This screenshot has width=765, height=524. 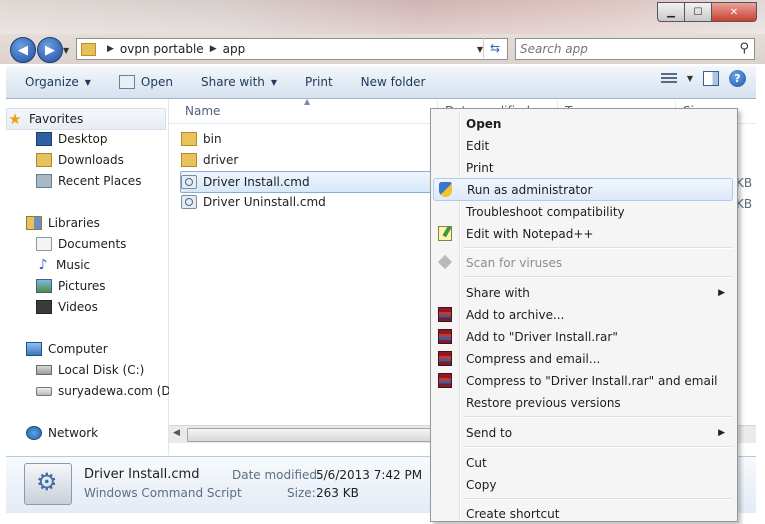 I want to click on print-button: Print, so click(x=319, y=82).